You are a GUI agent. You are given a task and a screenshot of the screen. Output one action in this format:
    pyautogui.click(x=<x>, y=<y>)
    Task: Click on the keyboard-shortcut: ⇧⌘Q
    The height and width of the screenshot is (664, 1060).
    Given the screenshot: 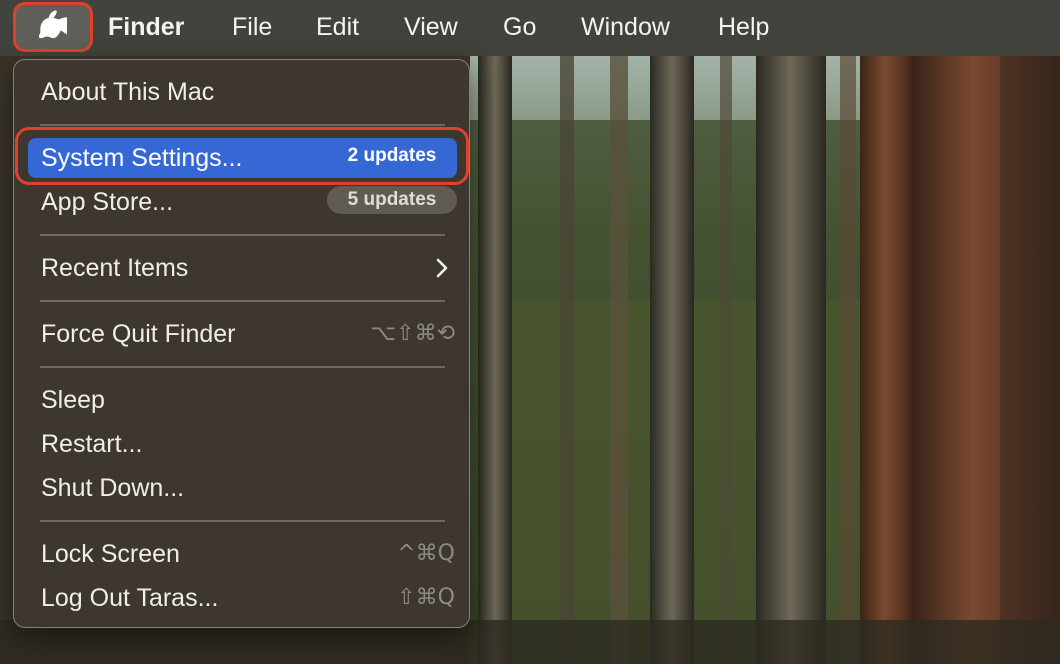 What is the action you would take?
    pyautogui.click(x=426, y=597)
    